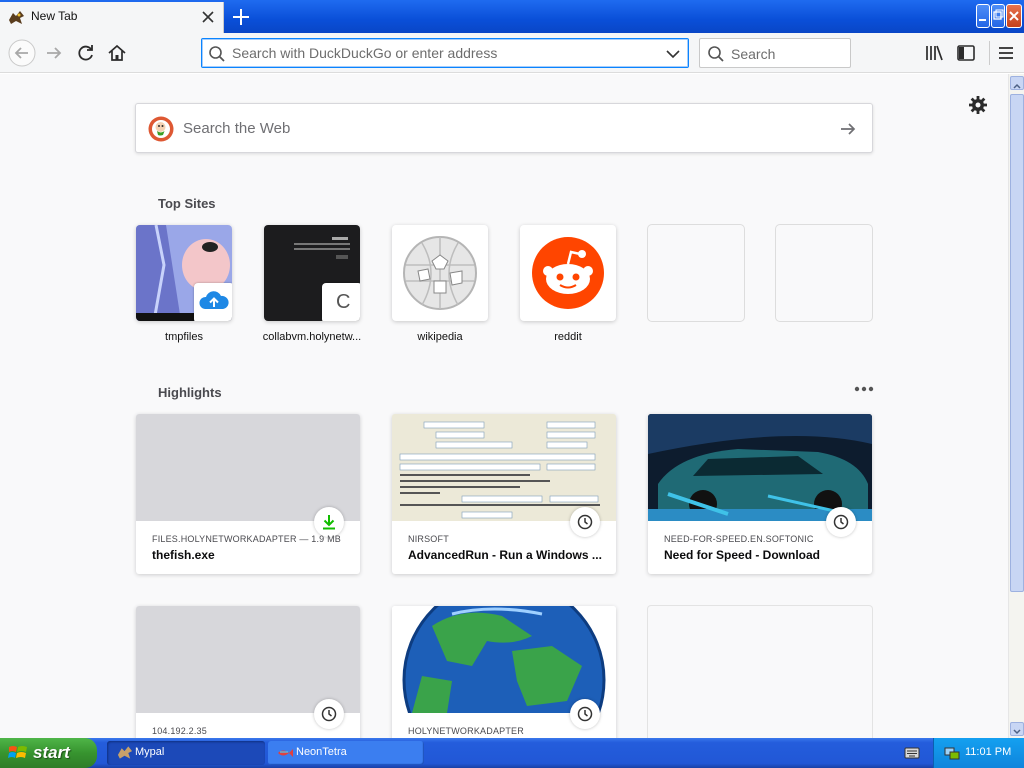 The image size is (1024, 768). I want to click on highlight-card: HOLYNETWORKADAPTER, so click(504, 672).